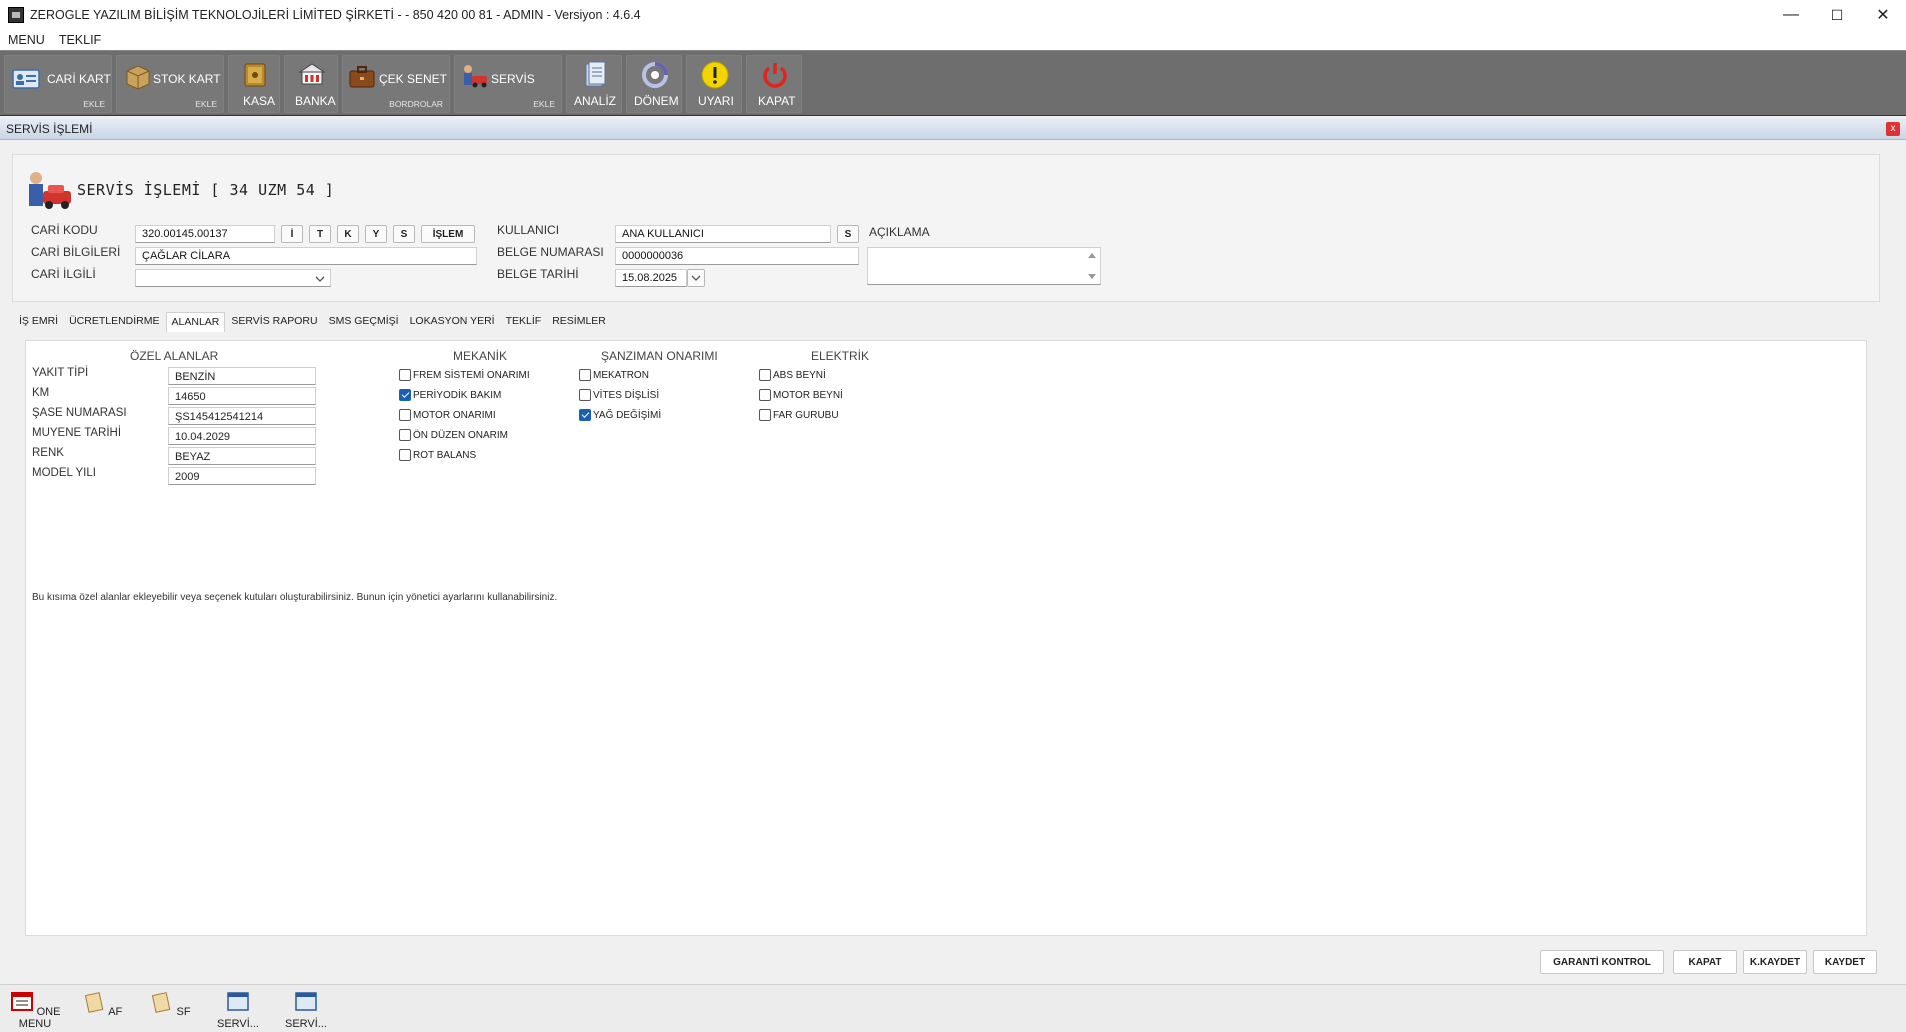 The height and width of the screenshot is (1032, 1906). I want to click on tab-alanlar: ALANLAR, so click(195, 322).